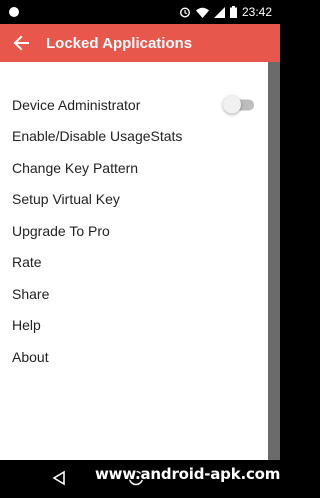  What do you see at coordinates (26, 325) in the screenshot?
I see `menu-item-label: Help` at bounding box center [26, 325].